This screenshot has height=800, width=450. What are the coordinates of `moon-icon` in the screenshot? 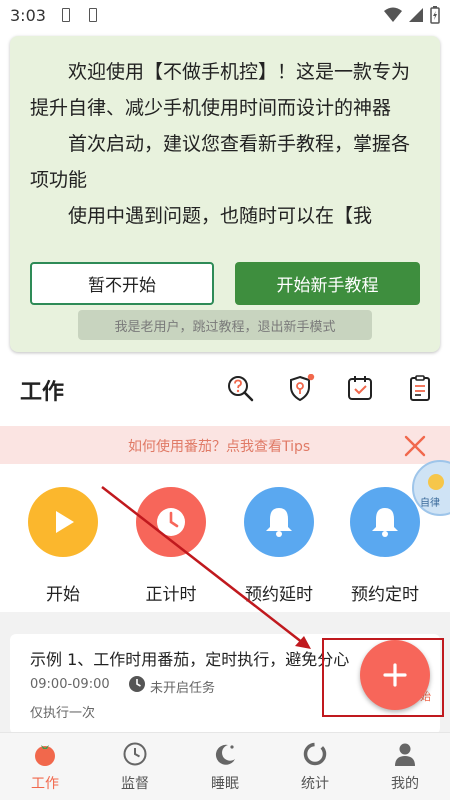 It's located at (225, 754).